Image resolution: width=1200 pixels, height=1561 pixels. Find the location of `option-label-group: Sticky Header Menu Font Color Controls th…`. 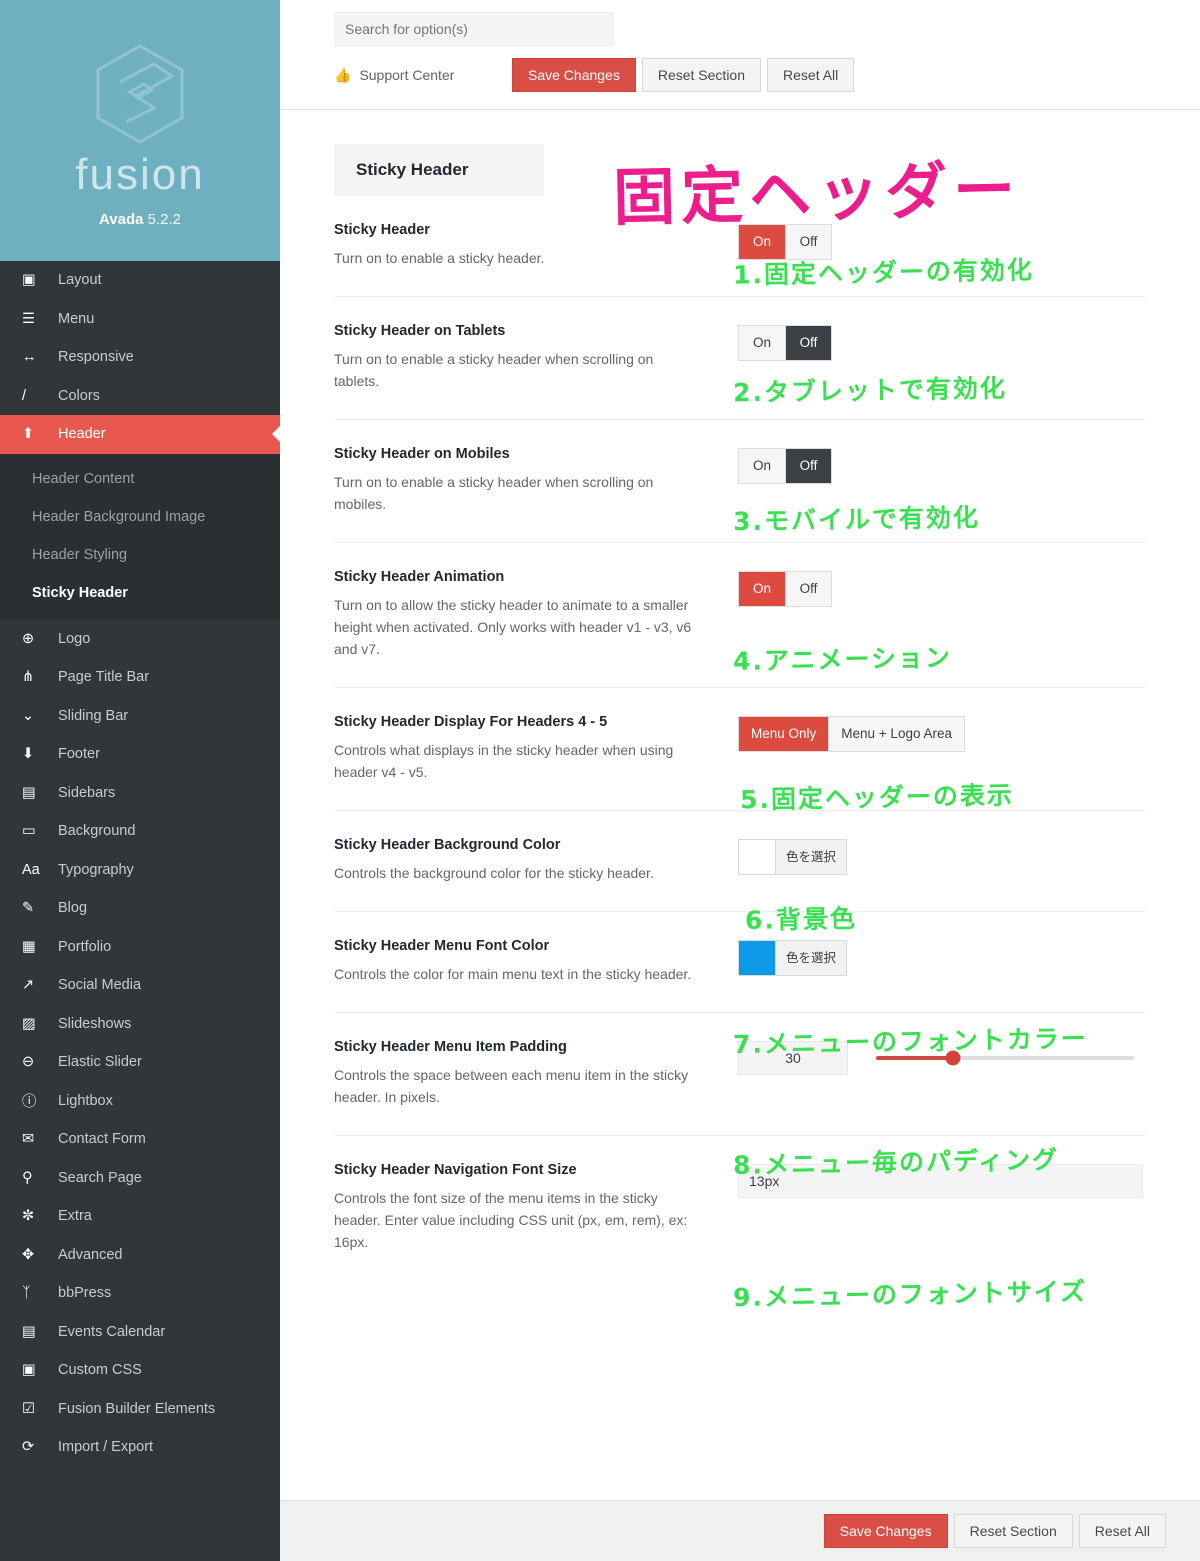

option-label-group: Sticky Header Menu Font Color Controls th… is located at coordinates (514, 962).